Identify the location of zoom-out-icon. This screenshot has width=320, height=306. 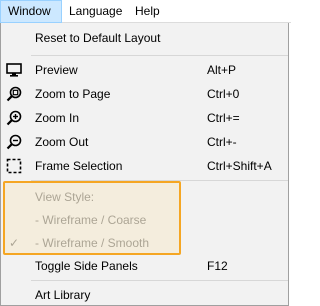
(14, 142).